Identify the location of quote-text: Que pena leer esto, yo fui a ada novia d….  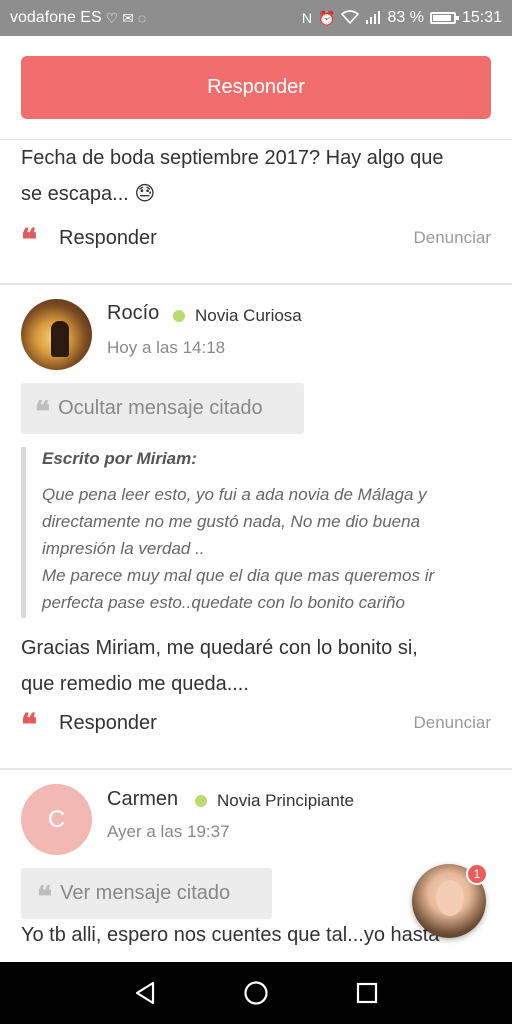
(238, 548).